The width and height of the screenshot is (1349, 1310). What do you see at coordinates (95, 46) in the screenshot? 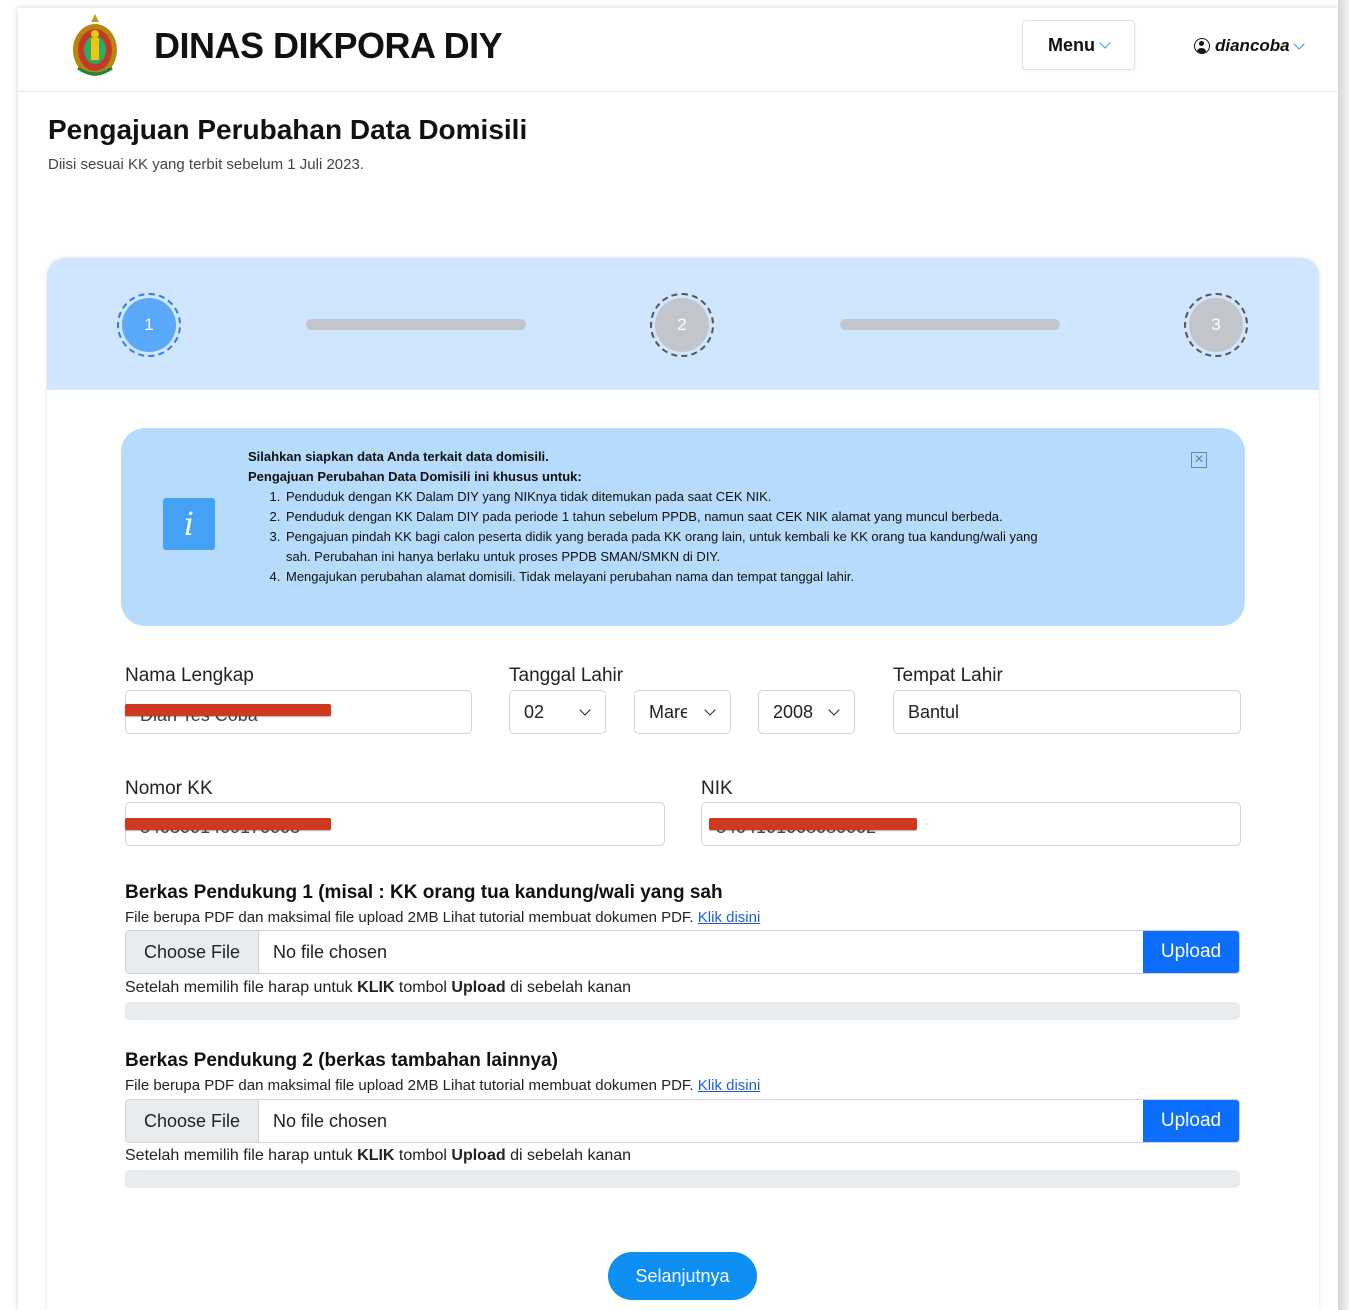
I see `dikpora-logo` at bounding box center [95, 46].